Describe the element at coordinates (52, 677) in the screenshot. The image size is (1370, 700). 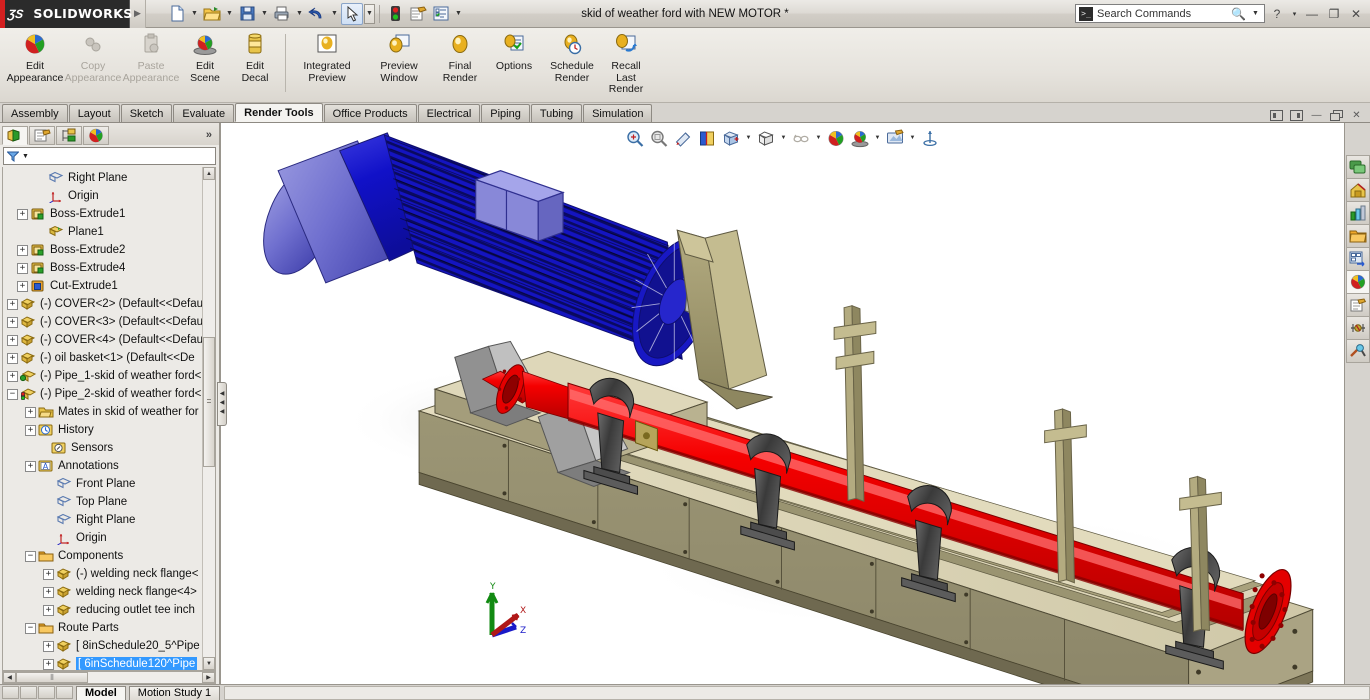
I see `tree-hscroll-thumb: ⦀` at that location.